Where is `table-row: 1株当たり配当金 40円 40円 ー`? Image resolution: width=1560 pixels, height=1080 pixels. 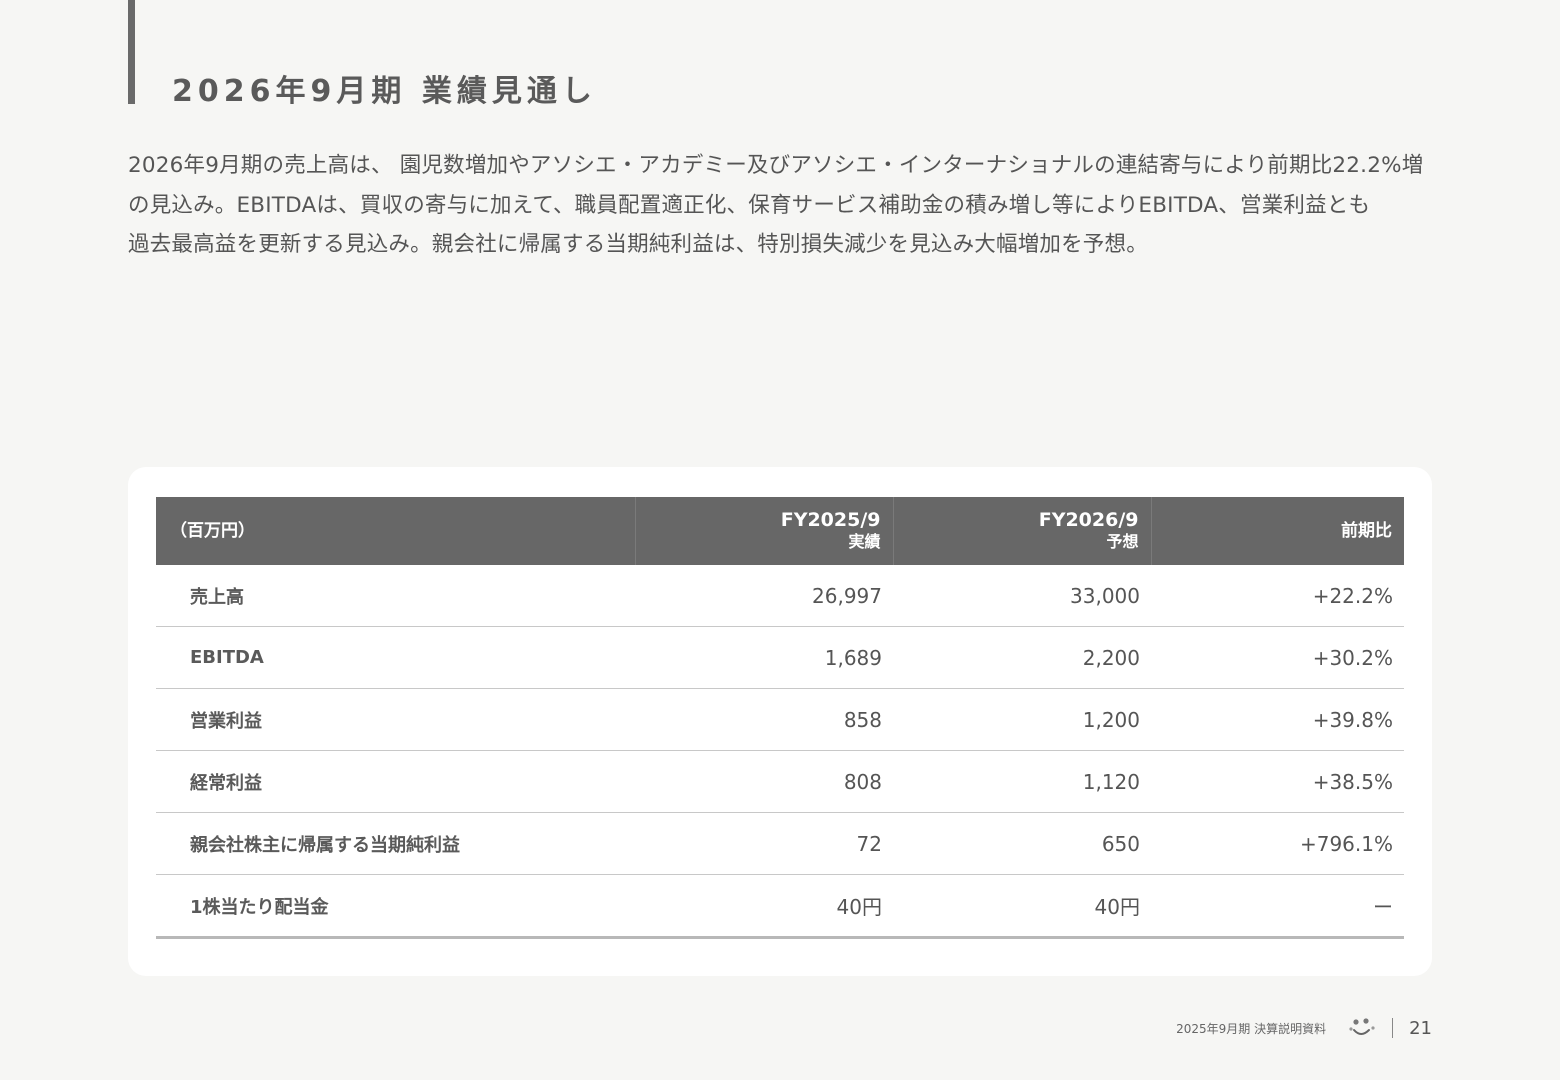 table-row: 1株当たり配当金 40円 40円 ー is located at coordinates (780, 906).